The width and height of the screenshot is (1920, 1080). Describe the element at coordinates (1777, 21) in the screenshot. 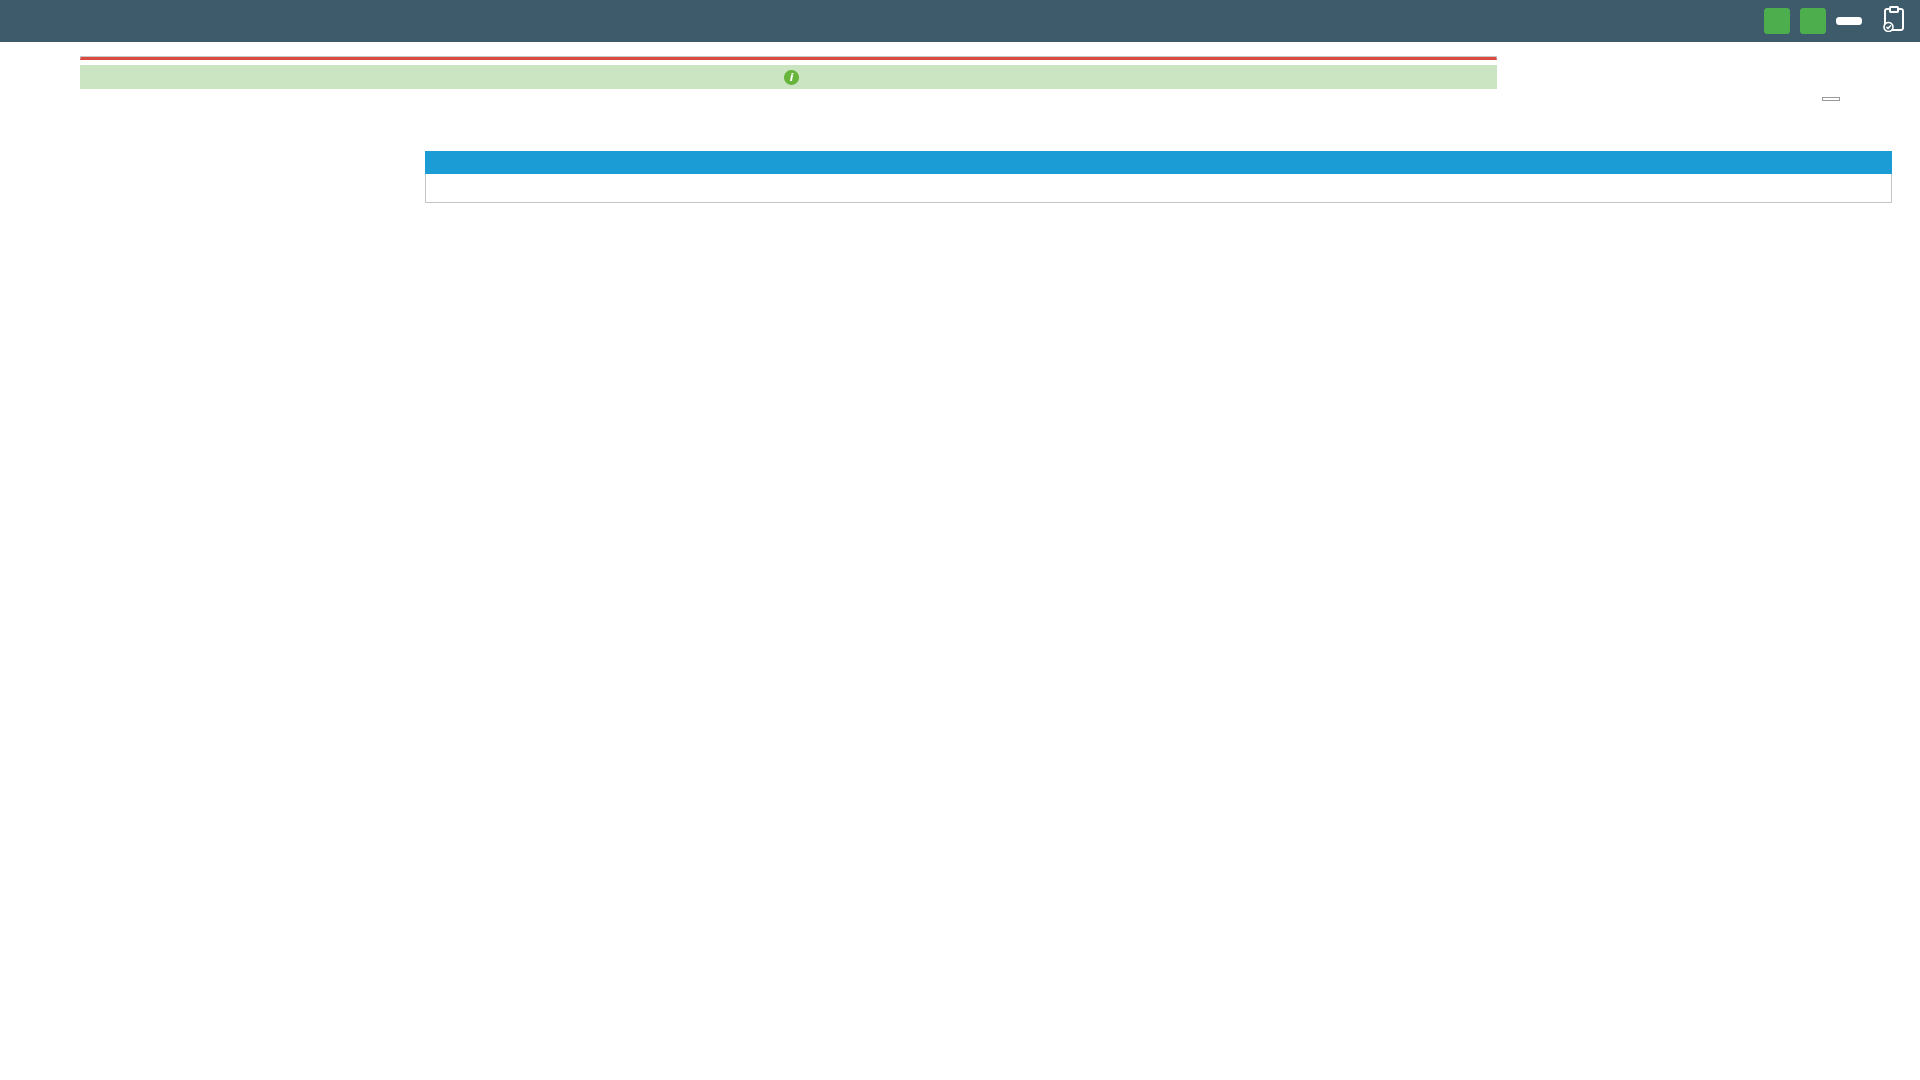

I see `previous-report-button` at that location.